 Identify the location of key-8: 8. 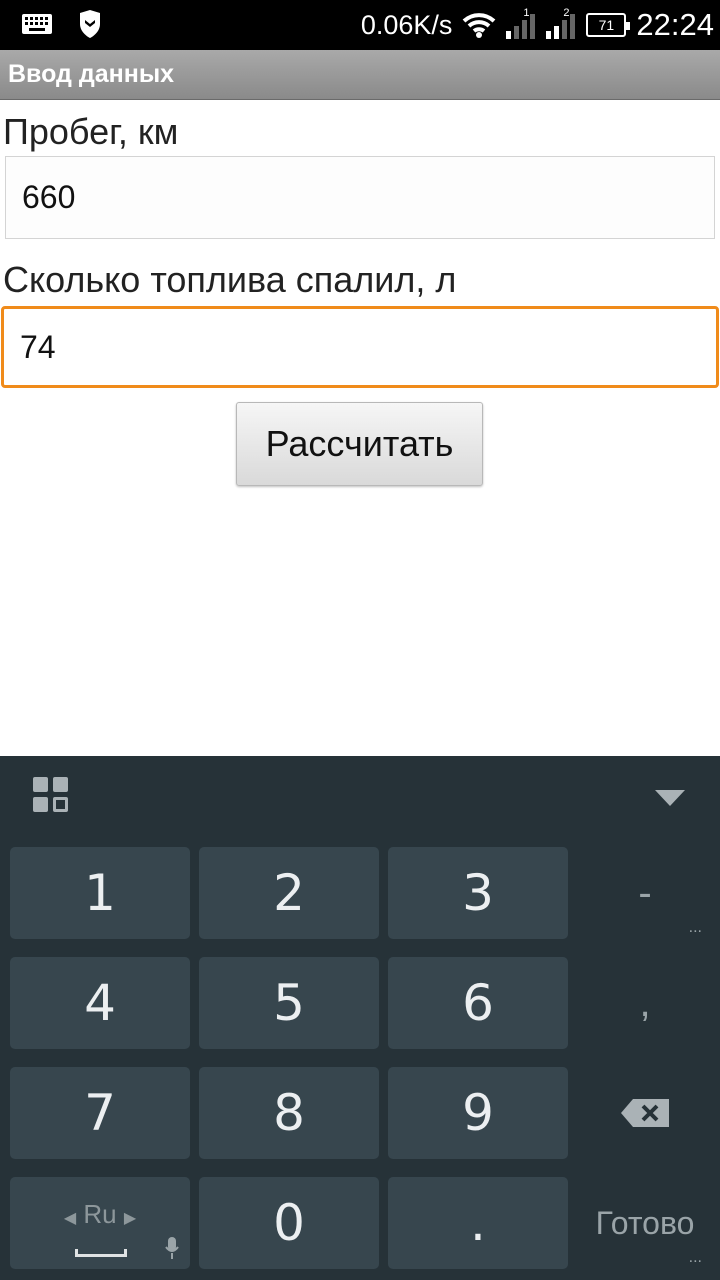
(289, 1113).